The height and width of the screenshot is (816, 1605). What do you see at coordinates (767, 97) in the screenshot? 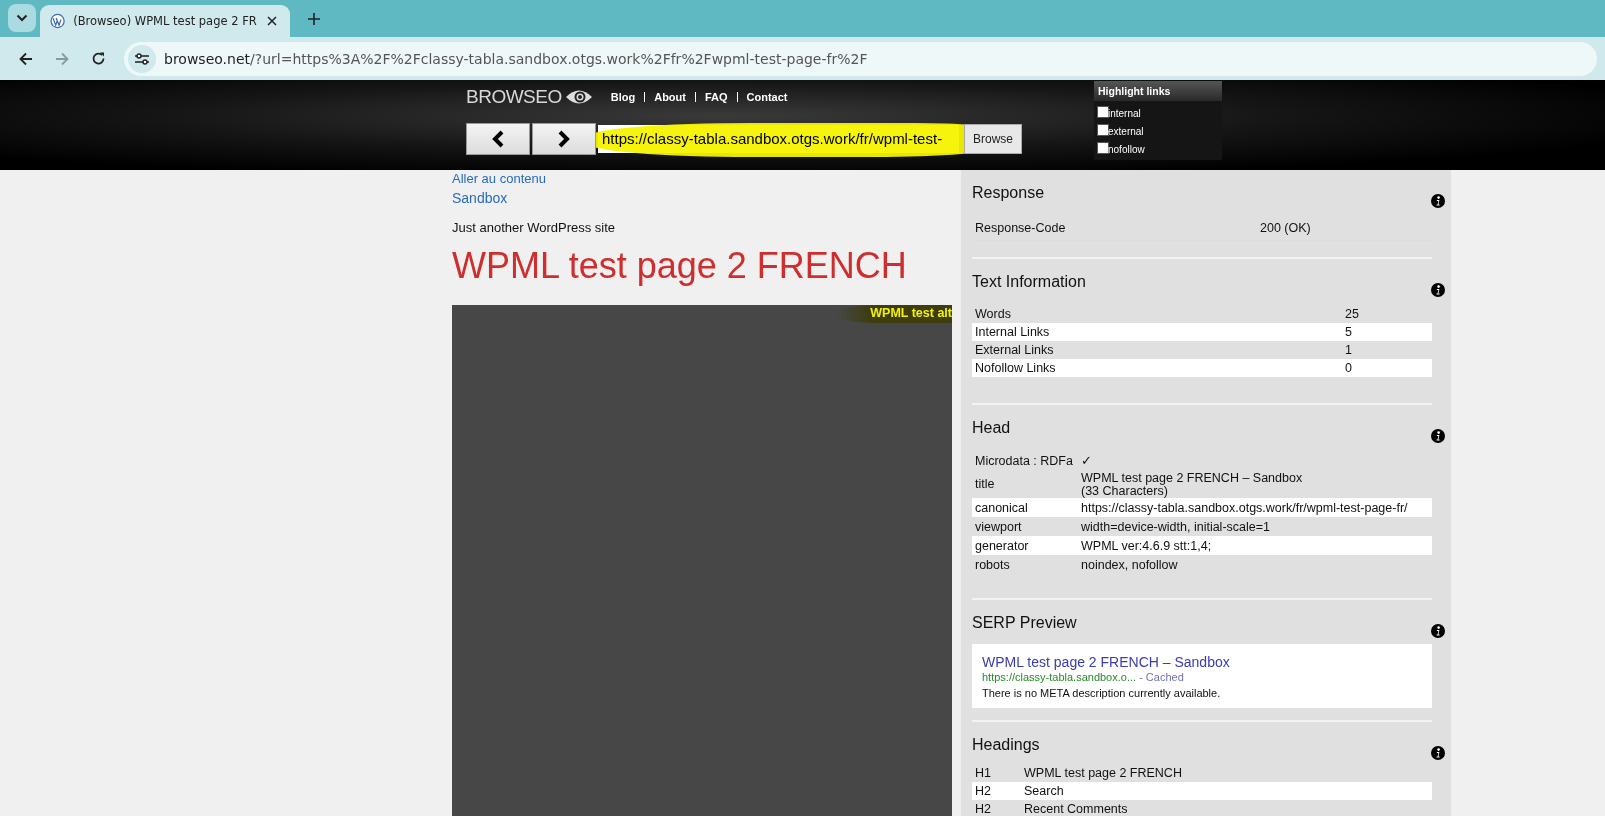
I see `nav-link: Contact` at bounding box center [767, 97].